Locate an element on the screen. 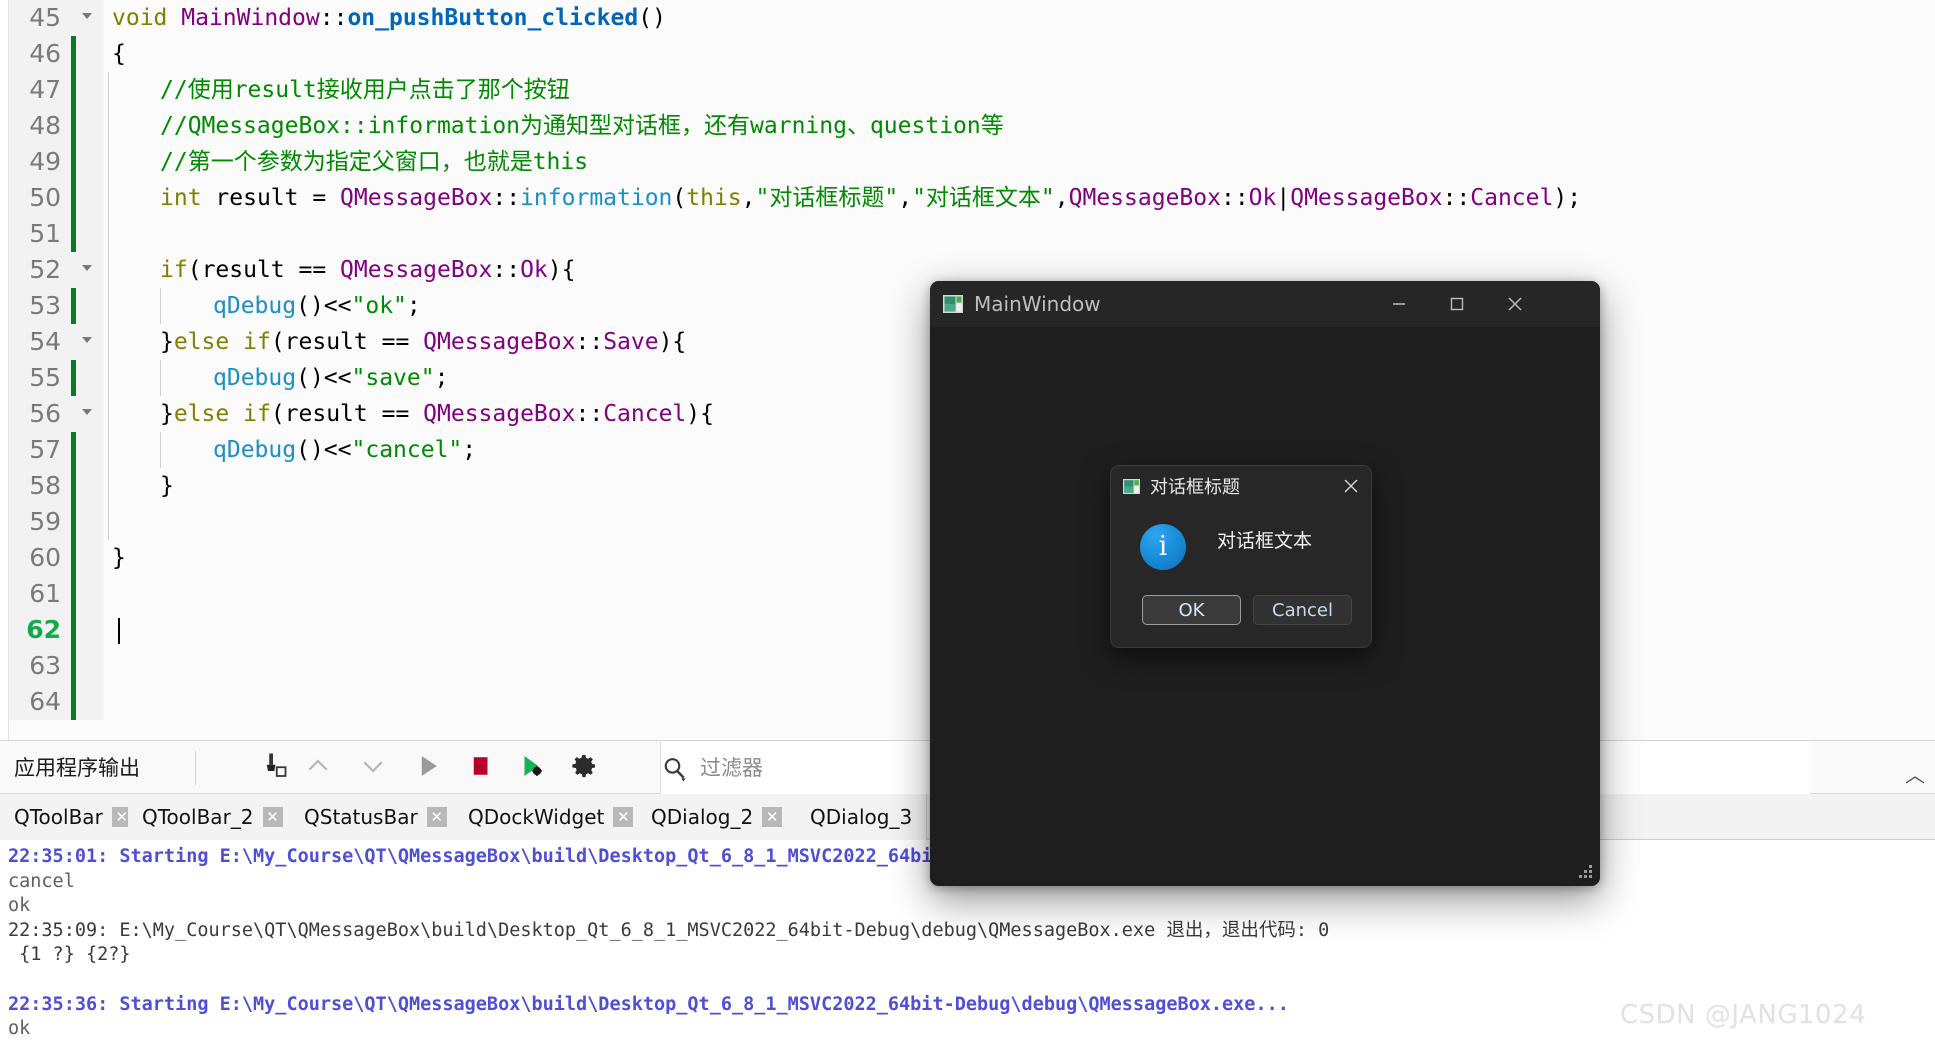 The image size is (1935, 1047). code-text: }else if(result == QMessageBox::Save){ is located at coordinates (423, 342).